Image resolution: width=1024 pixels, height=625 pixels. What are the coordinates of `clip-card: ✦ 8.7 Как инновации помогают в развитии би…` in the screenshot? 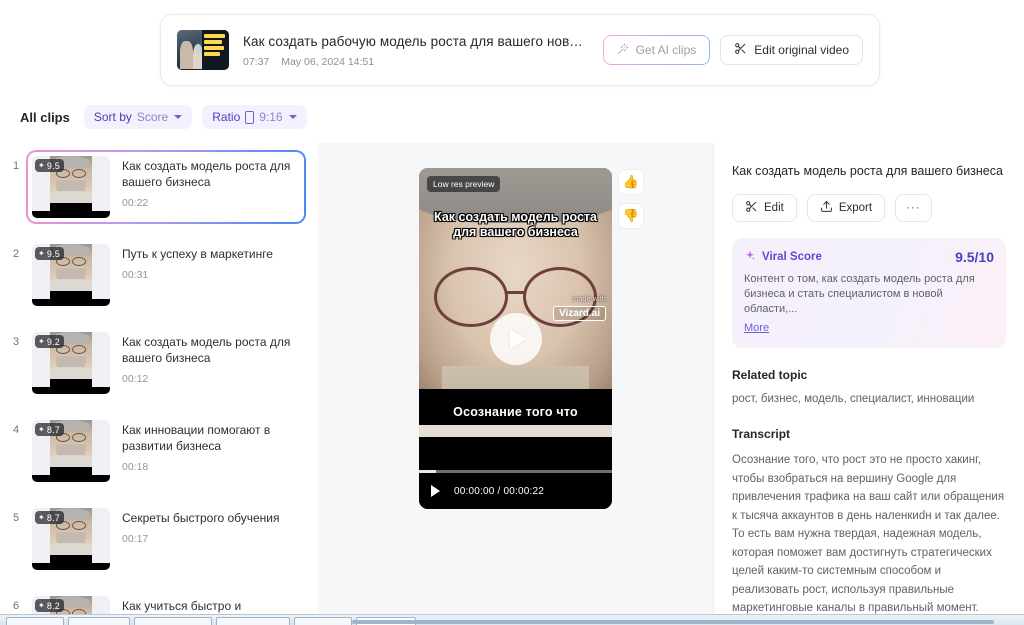 It's located at (166, 451).